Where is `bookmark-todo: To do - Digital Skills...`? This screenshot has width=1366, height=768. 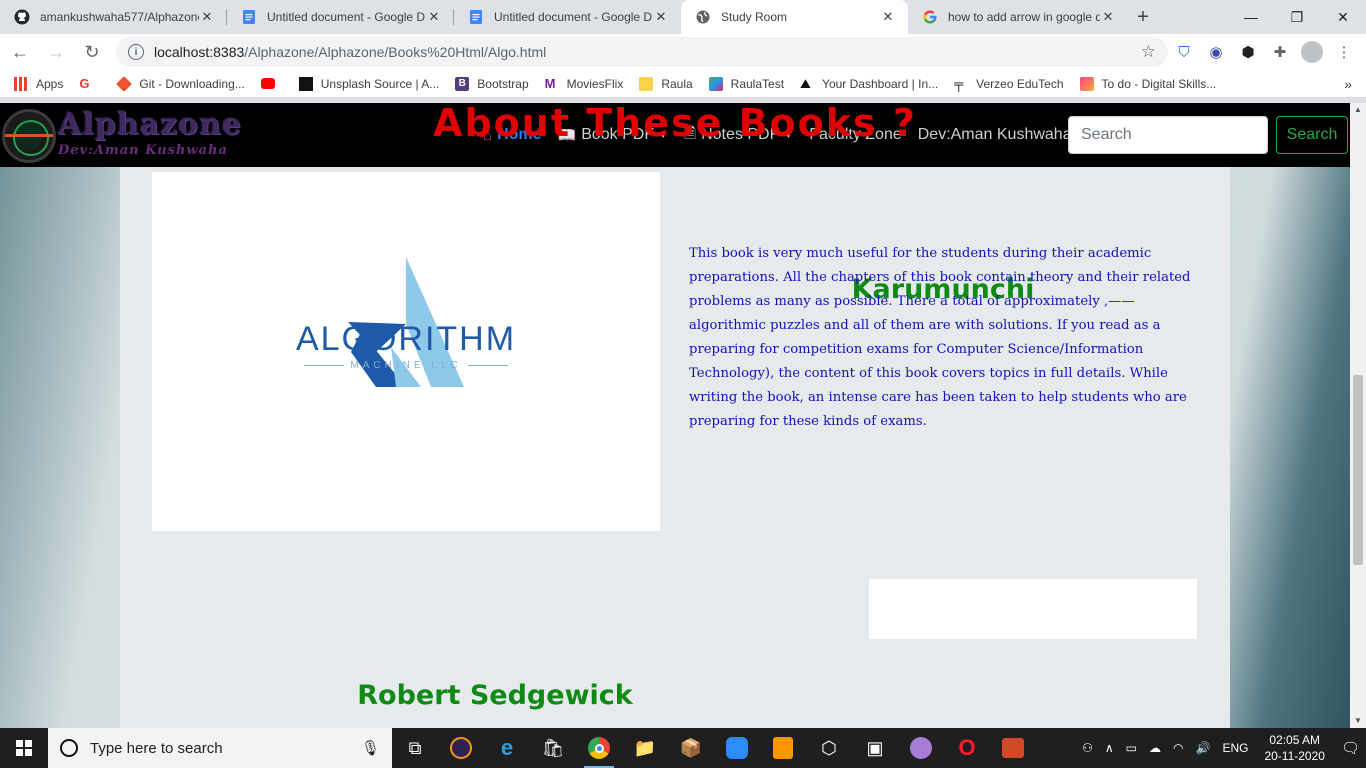
bookmark-todo: To do - Digital Skills... is located at coordinates (1148, 83).